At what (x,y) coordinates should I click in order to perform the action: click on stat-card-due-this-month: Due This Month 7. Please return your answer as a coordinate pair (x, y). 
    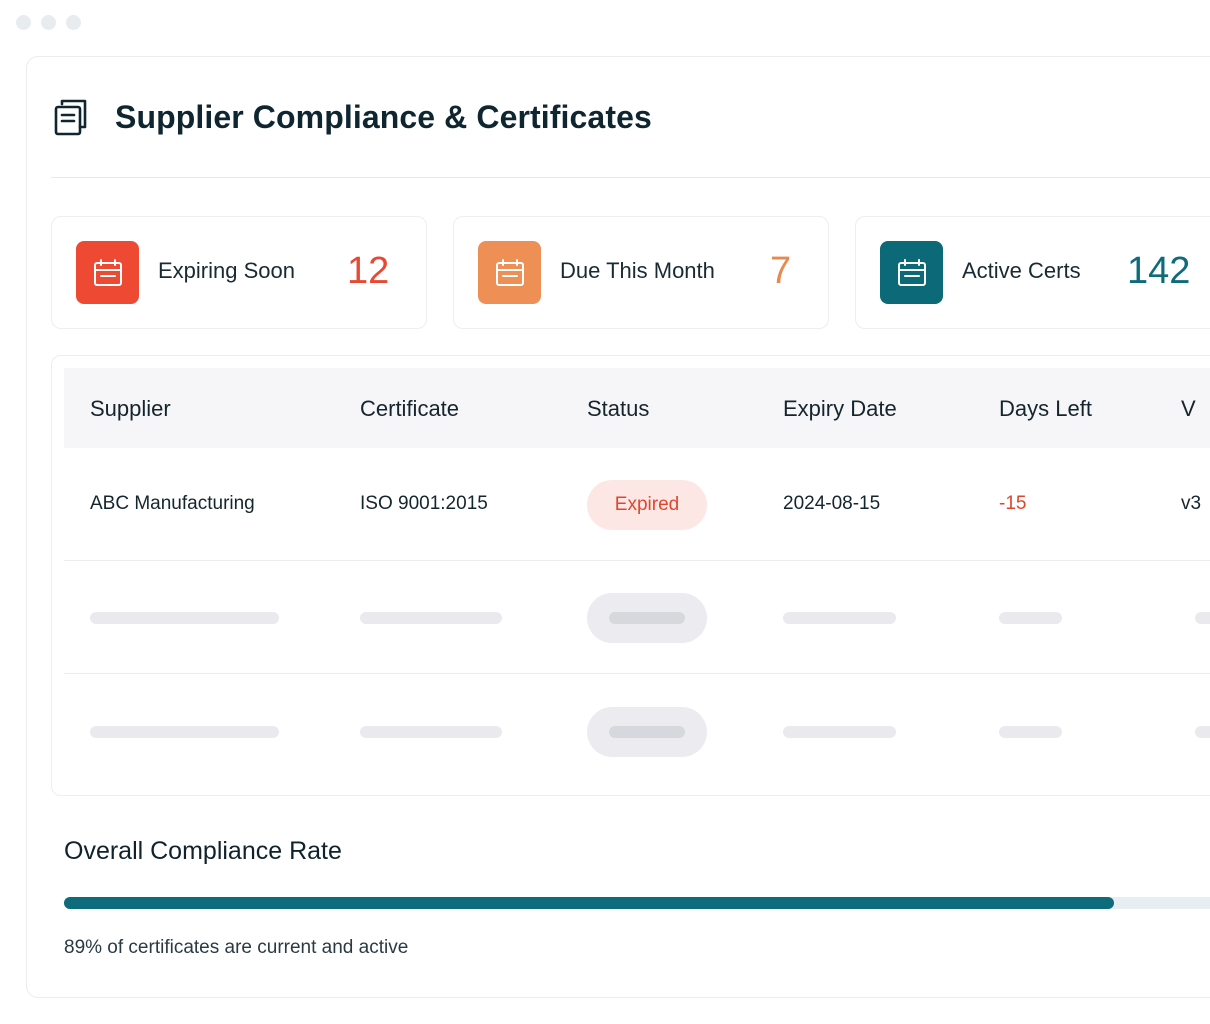
    Looking at the image, I should click on (641, 272).